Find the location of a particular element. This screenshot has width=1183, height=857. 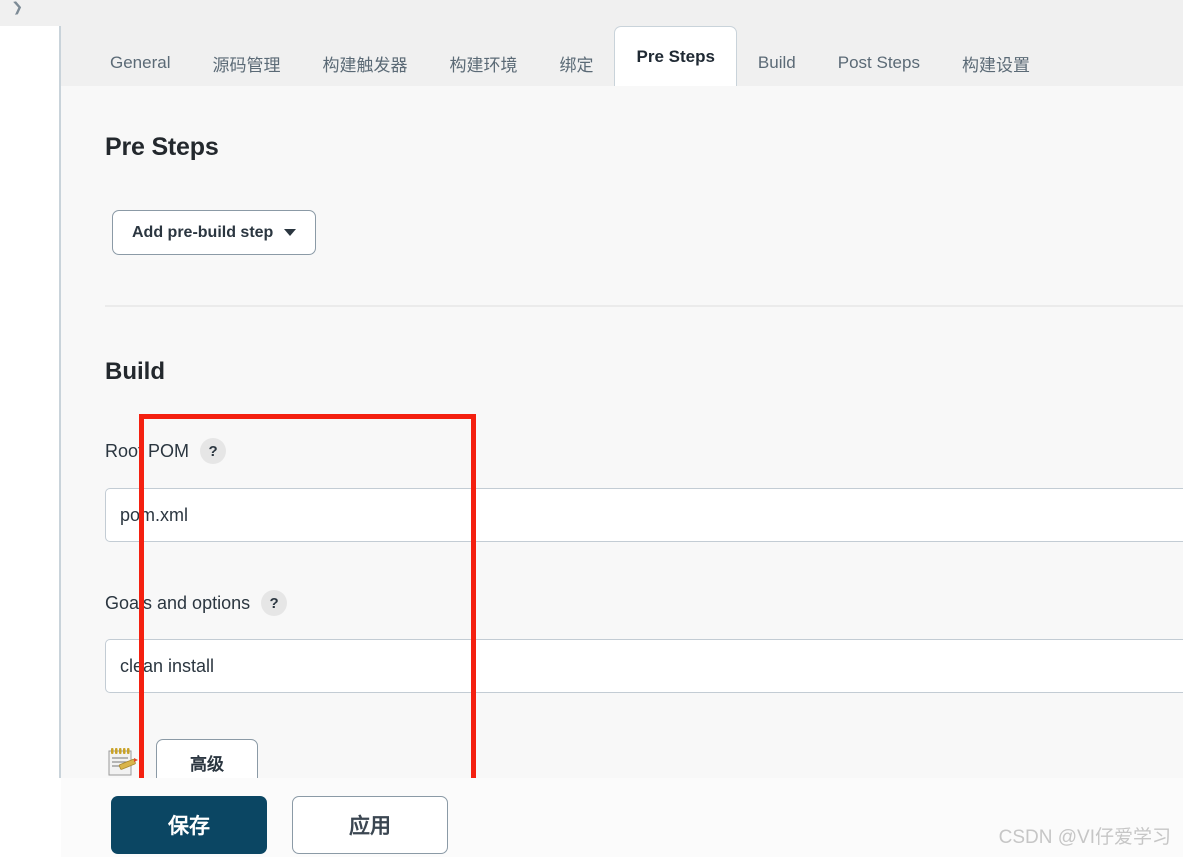

tab-post-steps: Post Steps is located at coordinates (879, 63).